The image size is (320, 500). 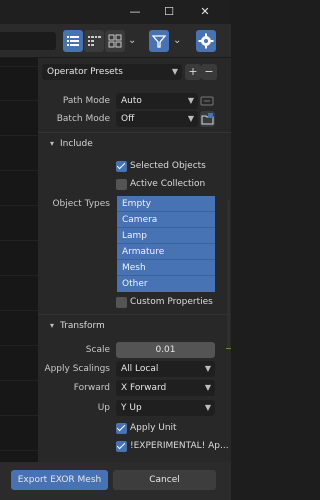 I want to click on settings-button, so click(x=206, y=41).